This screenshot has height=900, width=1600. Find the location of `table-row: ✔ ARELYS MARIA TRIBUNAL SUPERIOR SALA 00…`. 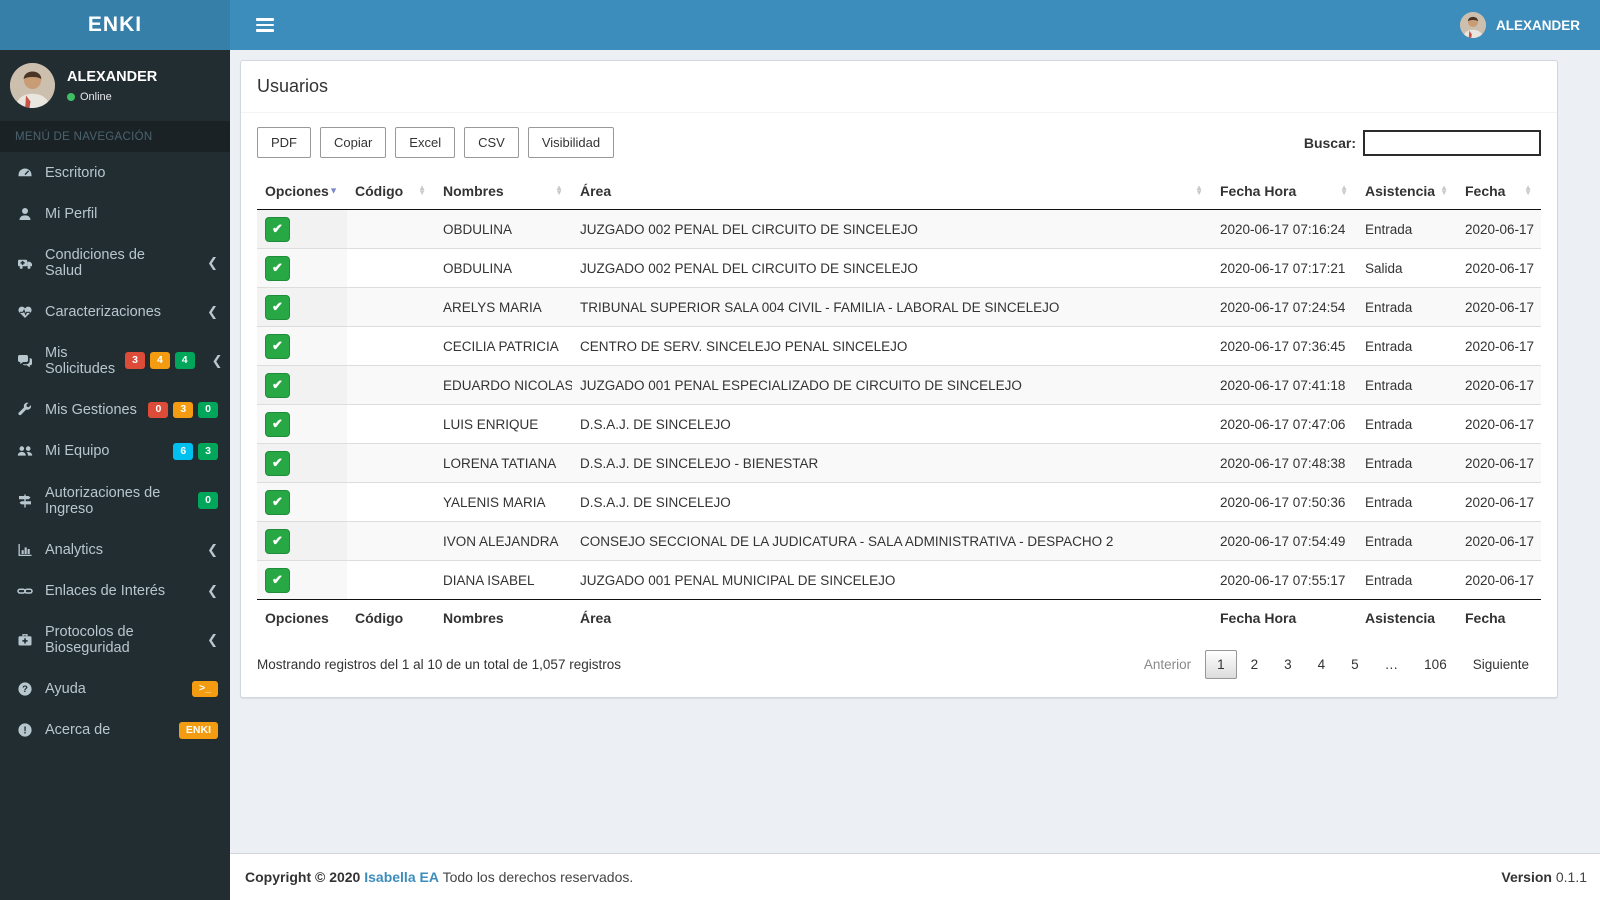

table-row: ✔ ARELYS MARIA TRIBUNAL SUPERIOR SALA 00… is located at coordinates (899, 307).